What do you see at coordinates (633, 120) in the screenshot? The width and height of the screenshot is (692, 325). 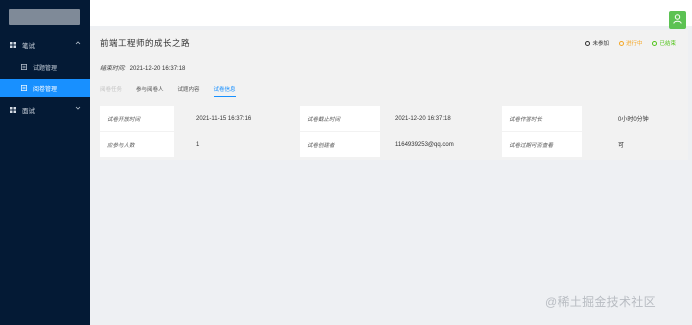 I see `info-value: 0小时0分钟` at bounding box center [633, 120].